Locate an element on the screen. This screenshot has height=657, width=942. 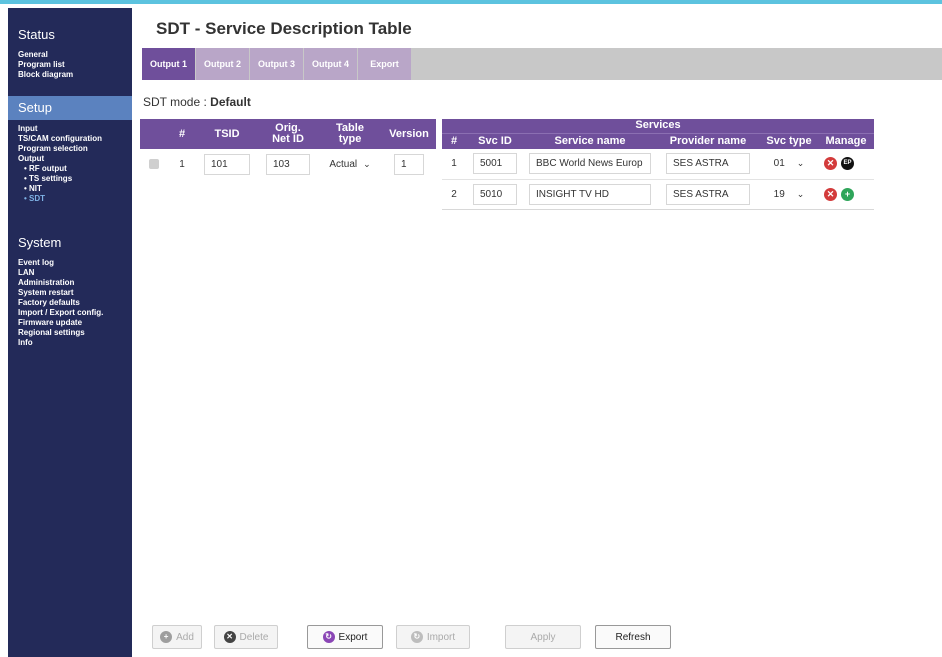
tab-output-4: Output 4 is located at coordinates (330, 64).